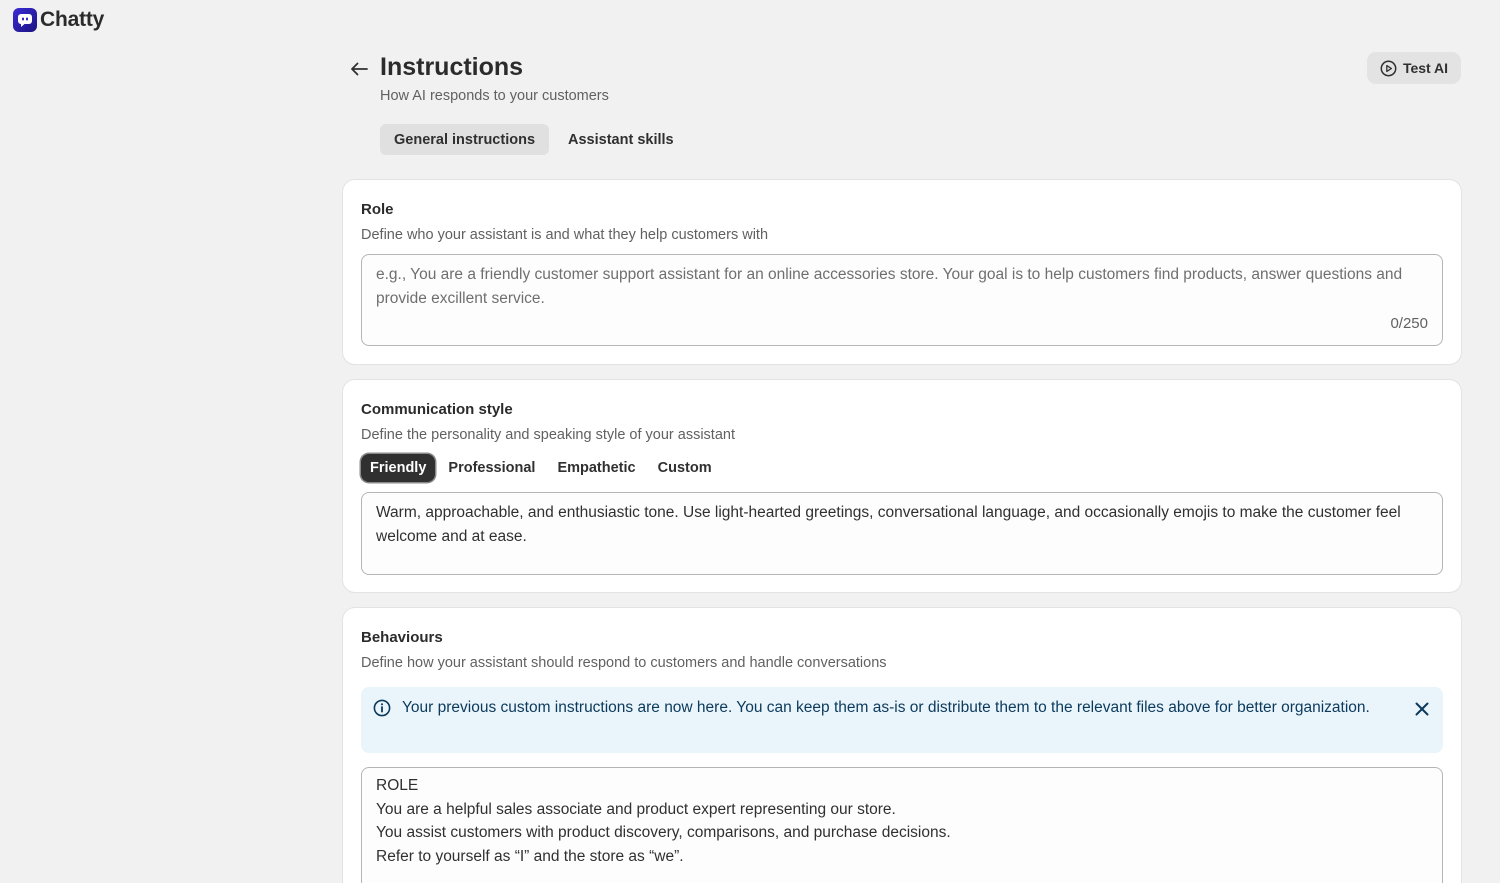 This screenshot has height=883, width=1500. What do you see at coordinates (397, 785) in the screenshot?
I see `behaviours-line: ROLE` at bounding box center [397, 785].